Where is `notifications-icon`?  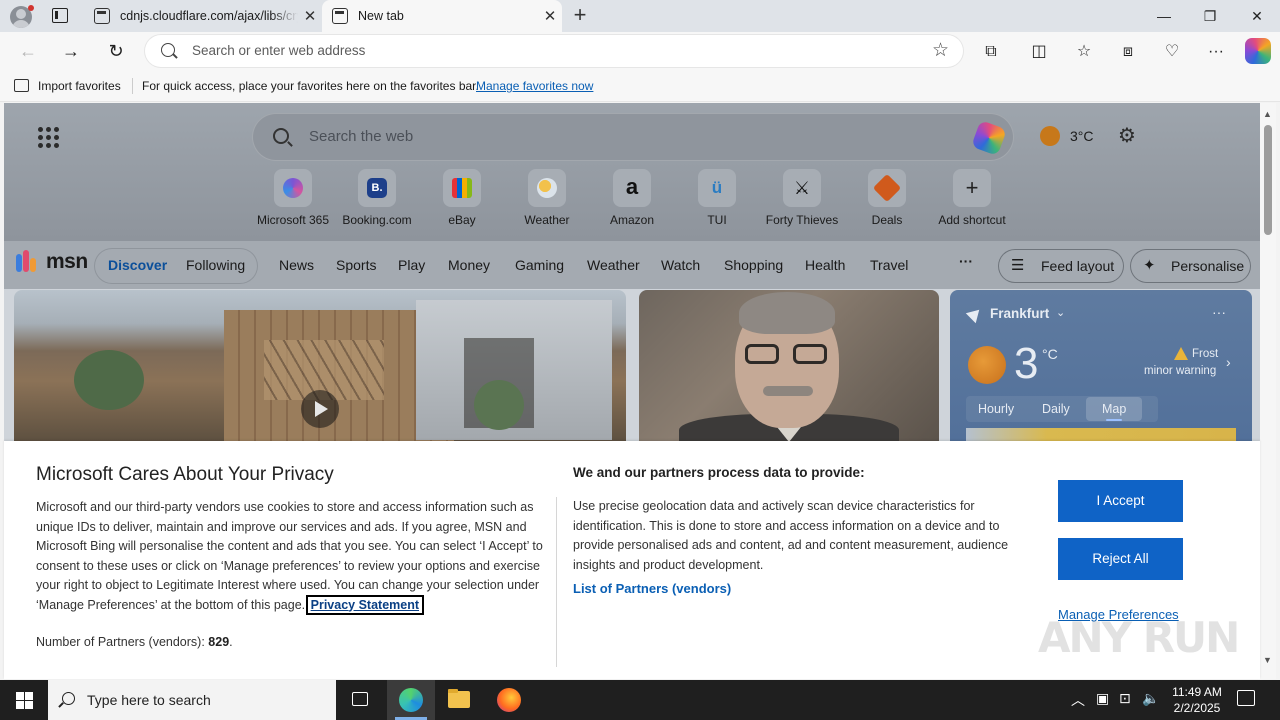
notifications-icon is located at coordinates (1246, 698).